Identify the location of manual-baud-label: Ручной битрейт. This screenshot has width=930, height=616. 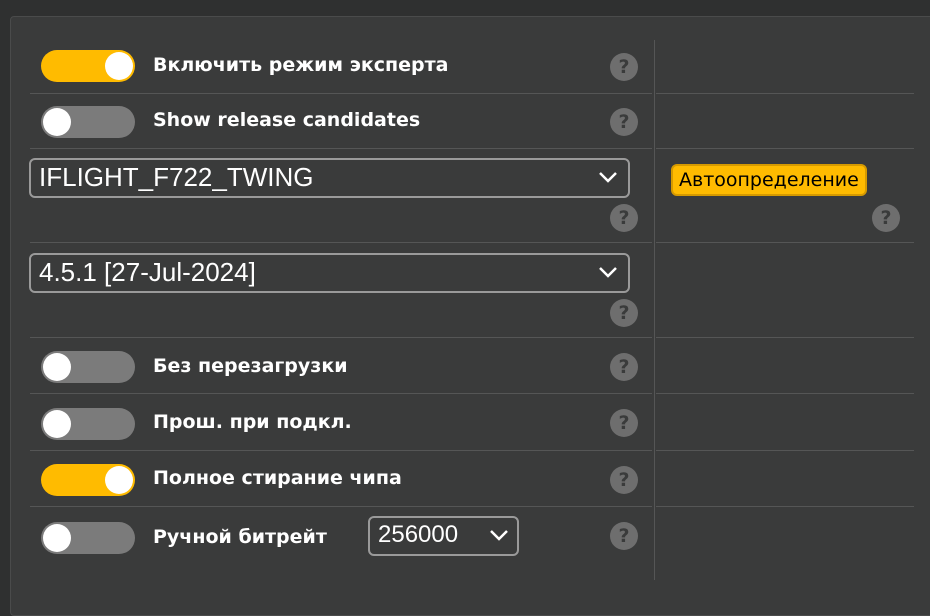
(240, 537).